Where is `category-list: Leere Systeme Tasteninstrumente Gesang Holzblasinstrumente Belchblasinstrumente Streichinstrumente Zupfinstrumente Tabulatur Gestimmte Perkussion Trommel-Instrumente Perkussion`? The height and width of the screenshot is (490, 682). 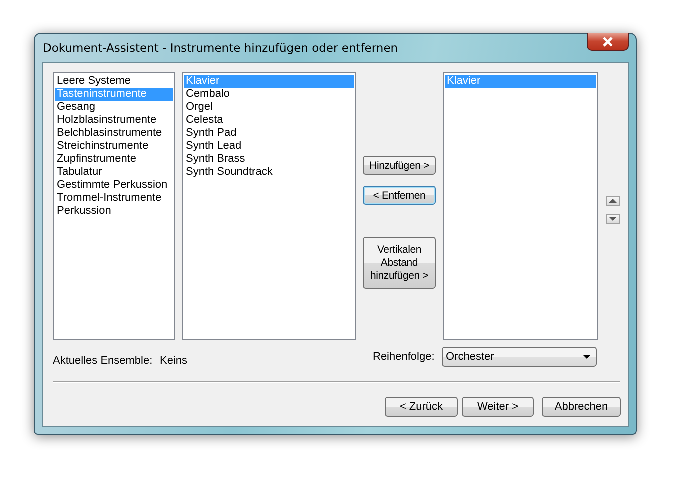 category-list: Leere Systeme Tasteninstrumente Gesang Holzblasinstrumente Belchblasinstrumente Streichinstrumente Zupfinstrumente Tabulatur Gestimmte Perkussion Trommel-Instrumente Perkussion is located at coordinates (114, 206).